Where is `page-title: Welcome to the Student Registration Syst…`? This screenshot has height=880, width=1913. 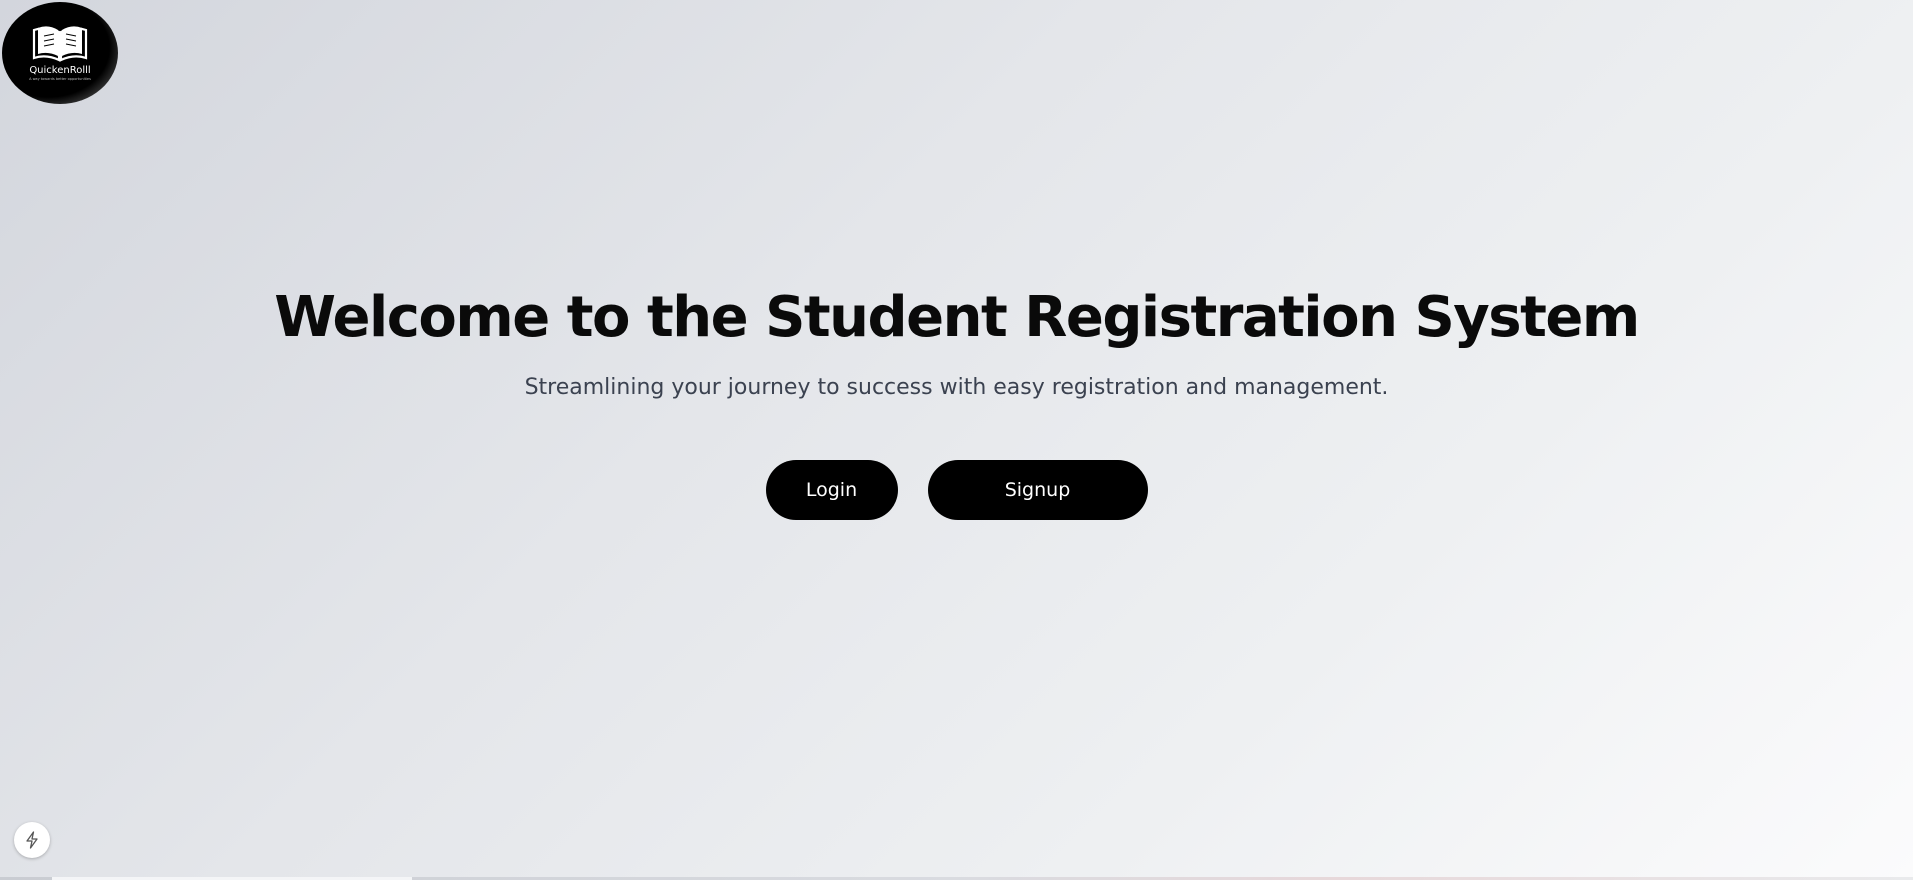 page-title: Welcome to the Student Registration Syst… is located at coordinates (957, 317).